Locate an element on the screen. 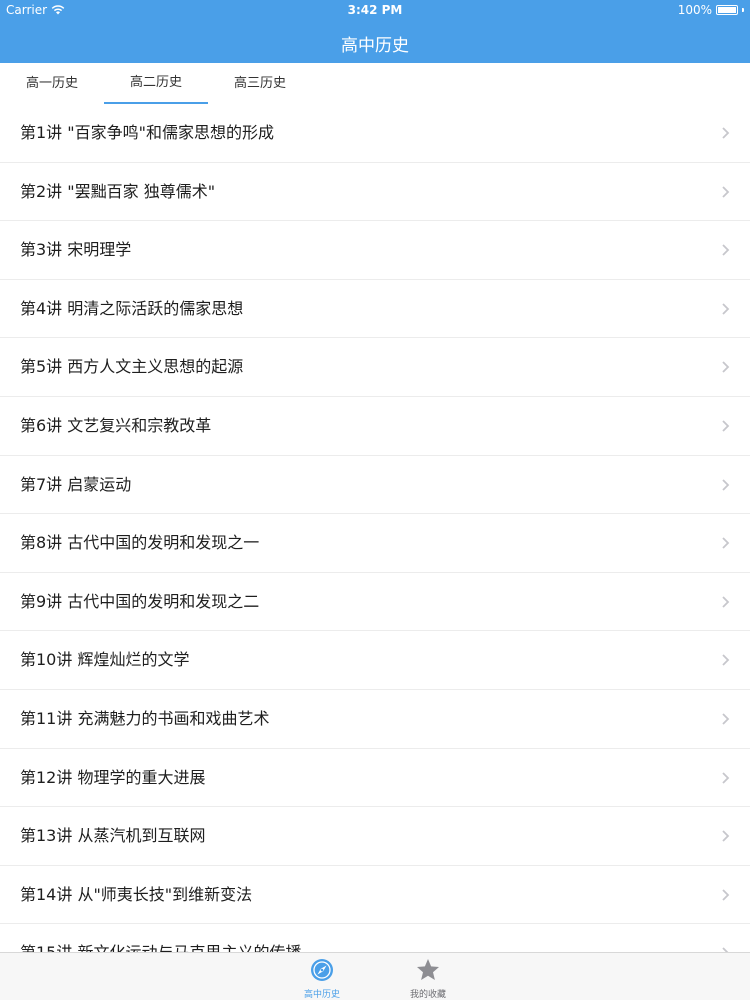 The width and height of the screenshot is (750, 1000). list-item-label: 第9讲 古代中国的发明和发现之二 is located at coordinates (140, 601).